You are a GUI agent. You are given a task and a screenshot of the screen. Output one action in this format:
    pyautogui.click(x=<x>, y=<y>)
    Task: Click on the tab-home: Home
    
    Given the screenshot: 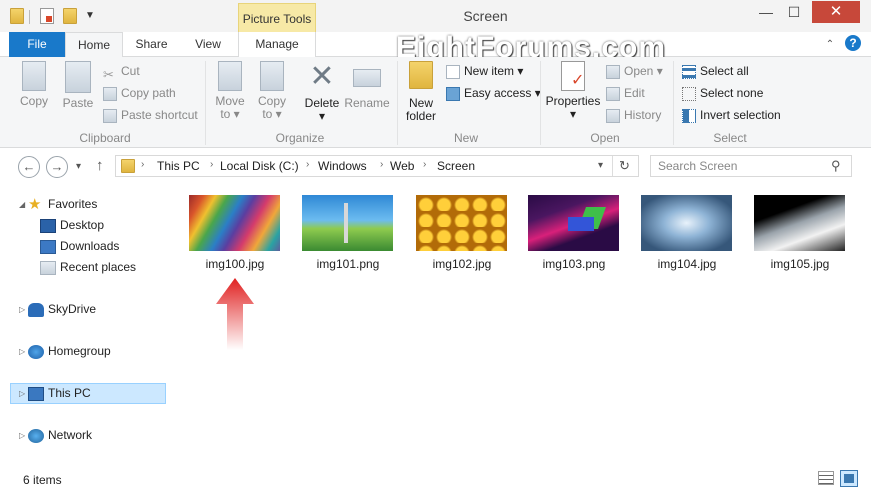 What is the action you would take?
    pyautogui.click(x=94, y=45)
    